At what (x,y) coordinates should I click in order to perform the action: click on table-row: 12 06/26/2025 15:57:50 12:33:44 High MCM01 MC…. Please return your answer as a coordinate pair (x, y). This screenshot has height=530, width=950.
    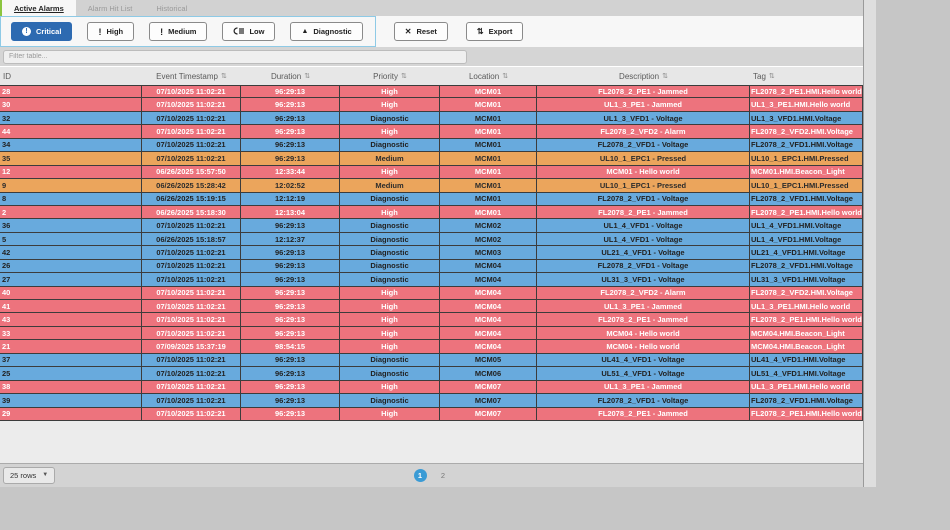
    Looking at the image, I should click on (431, 172).